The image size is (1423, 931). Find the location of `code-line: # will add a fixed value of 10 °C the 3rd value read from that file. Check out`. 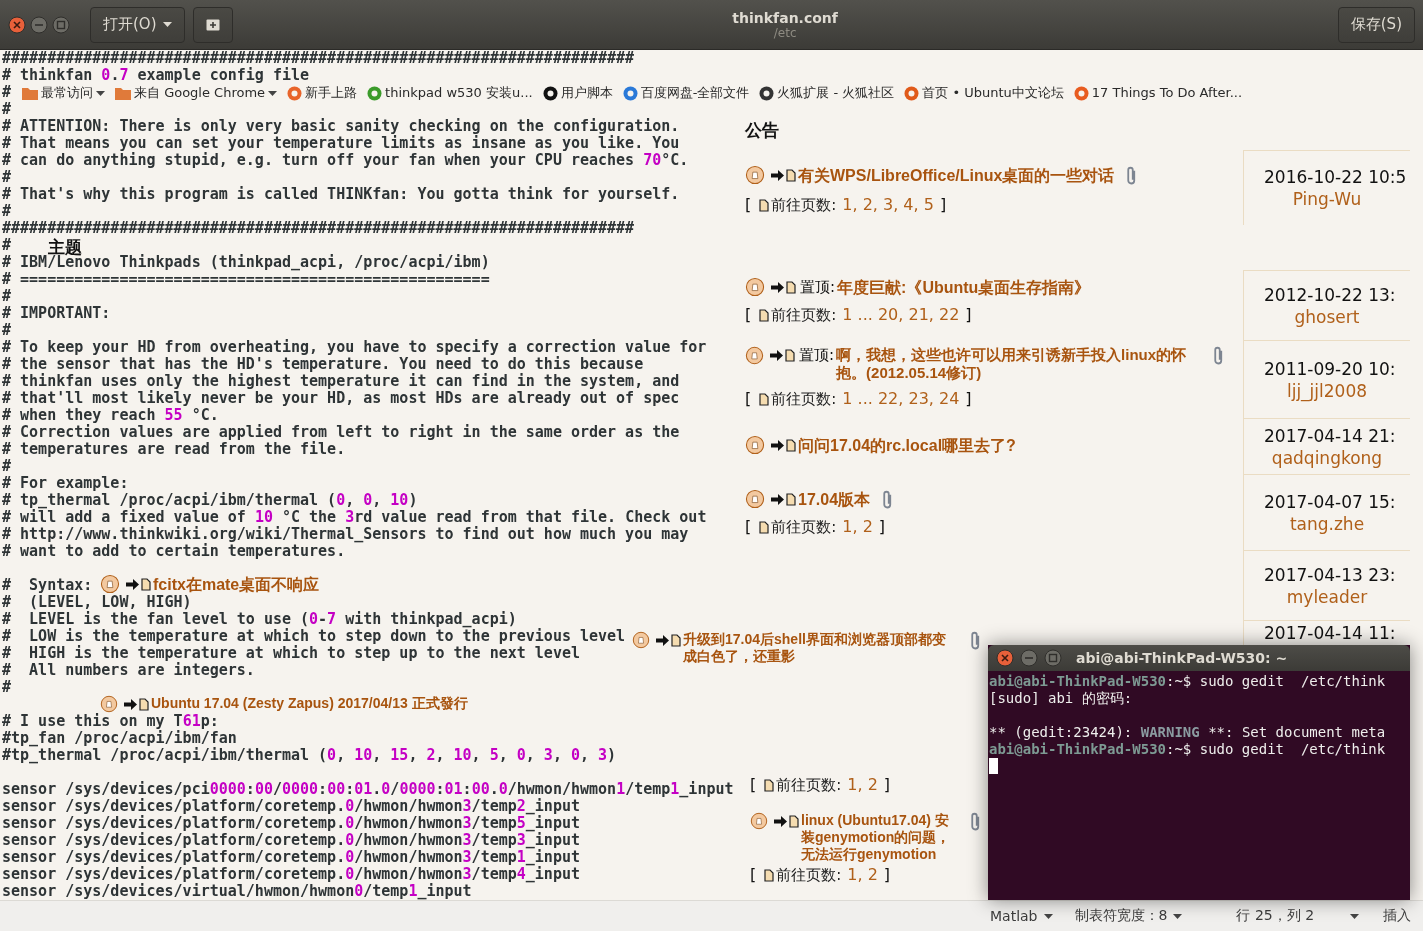

code-line: # will add a fixed value of 10 °C the 3rd value read from that file. Check out is located at coordinates (354, 517).